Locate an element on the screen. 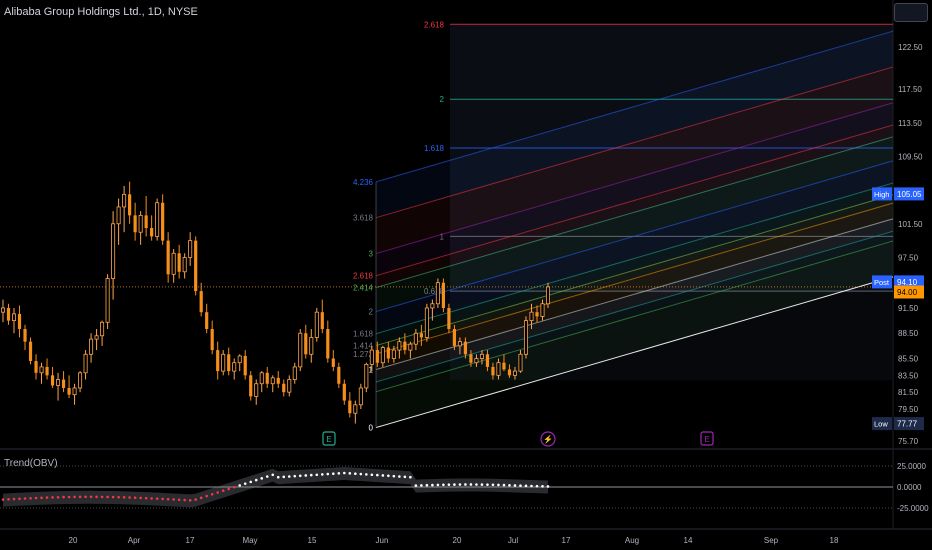 This screenshot has height=550, width=932. fib-channel-label: 0 is located at coordinates (371, 428).